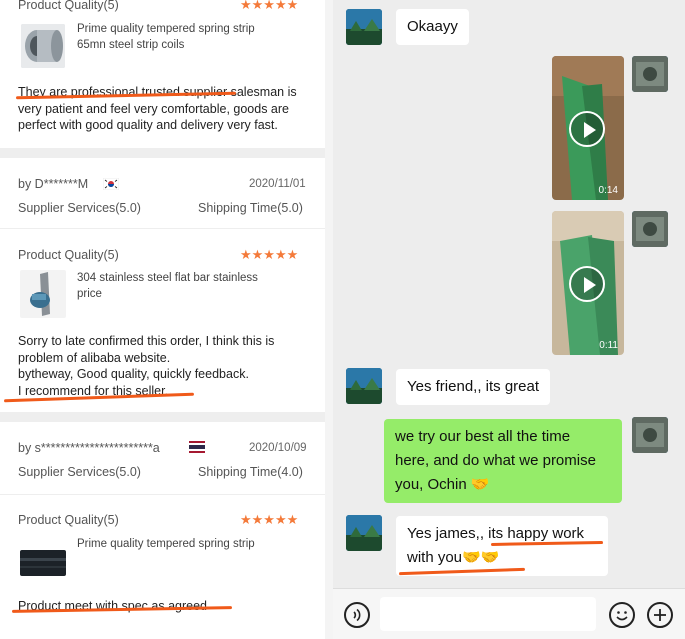  Describe the element at coordinates (111, 184) in the screenshot. I see `korea-flag-icon` at that location.